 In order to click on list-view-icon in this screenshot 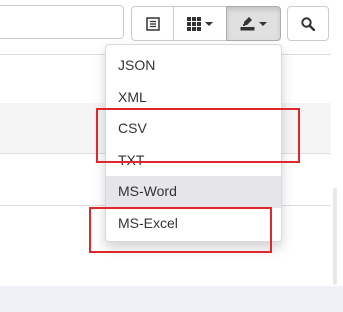, I will do `click(152, 23)`.